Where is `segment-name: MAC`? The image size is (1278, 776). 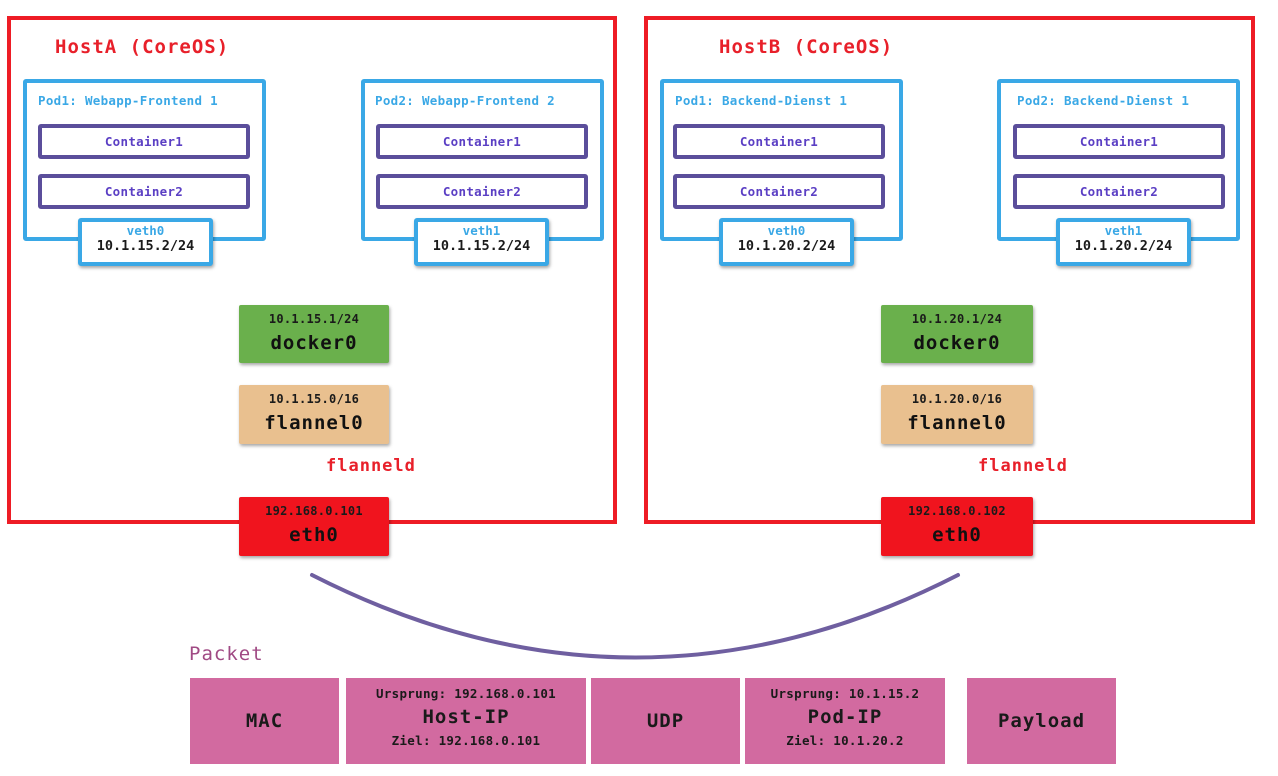 segment-name: MAC is located at coordinates (264, 721).